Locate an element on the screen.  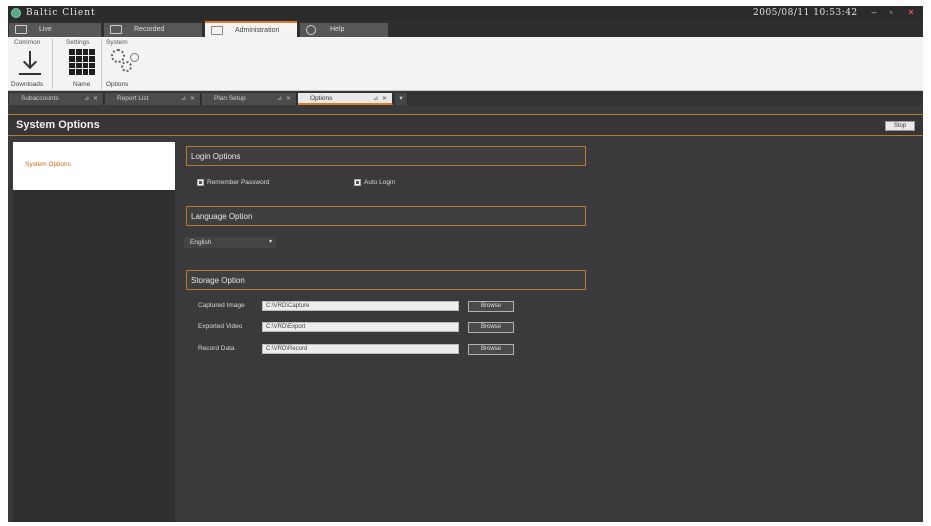
tab-live: Live is located at coordinates (55, 30).